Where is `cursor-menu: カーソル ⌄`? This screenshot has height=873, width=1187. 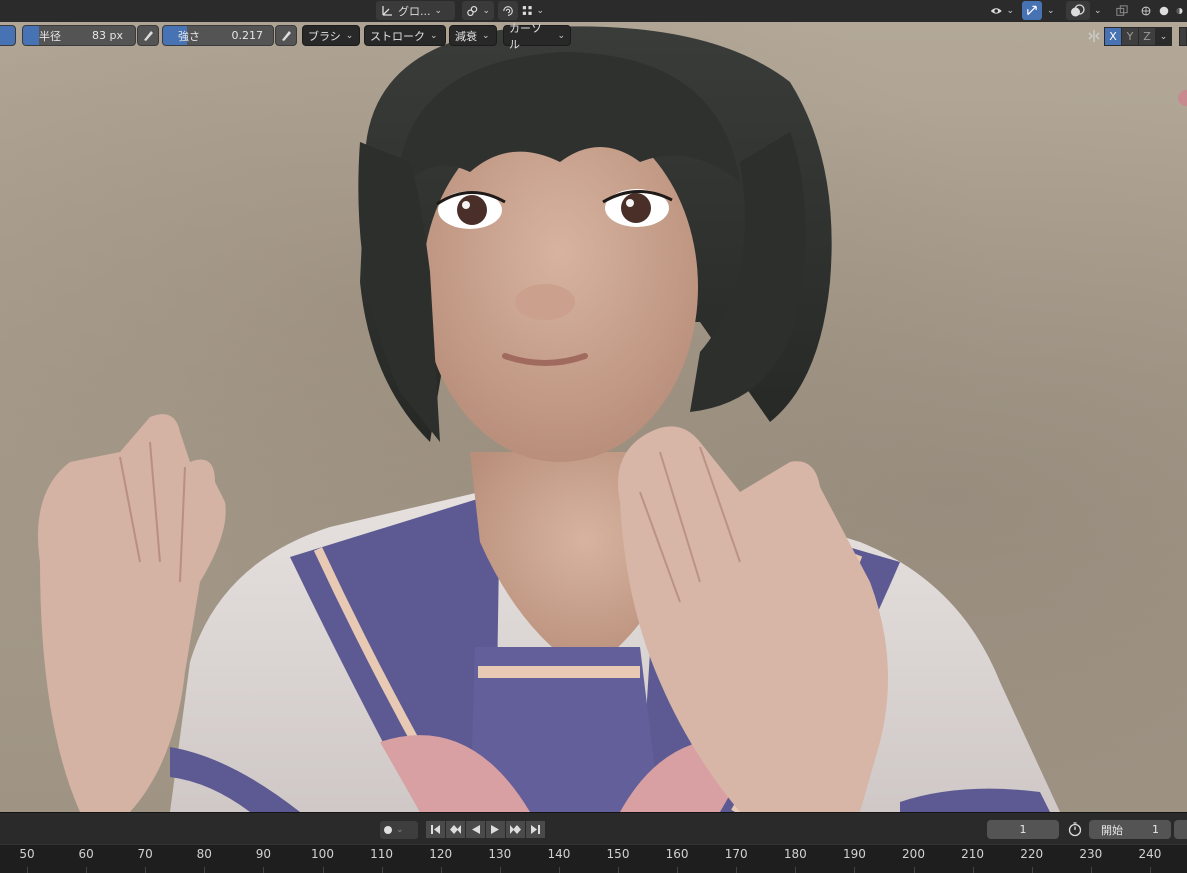 cursor-menu: カーソル ⌄ is located at coordinates (537, 36).